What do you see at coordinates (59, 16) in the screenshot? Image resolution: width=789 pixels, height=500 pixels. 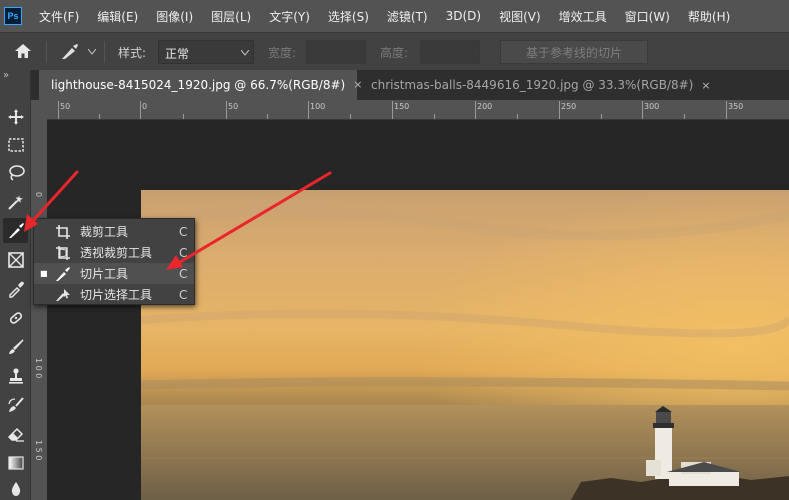 I see `menu-file: 文件(F)` at bounding box center [59, 16].